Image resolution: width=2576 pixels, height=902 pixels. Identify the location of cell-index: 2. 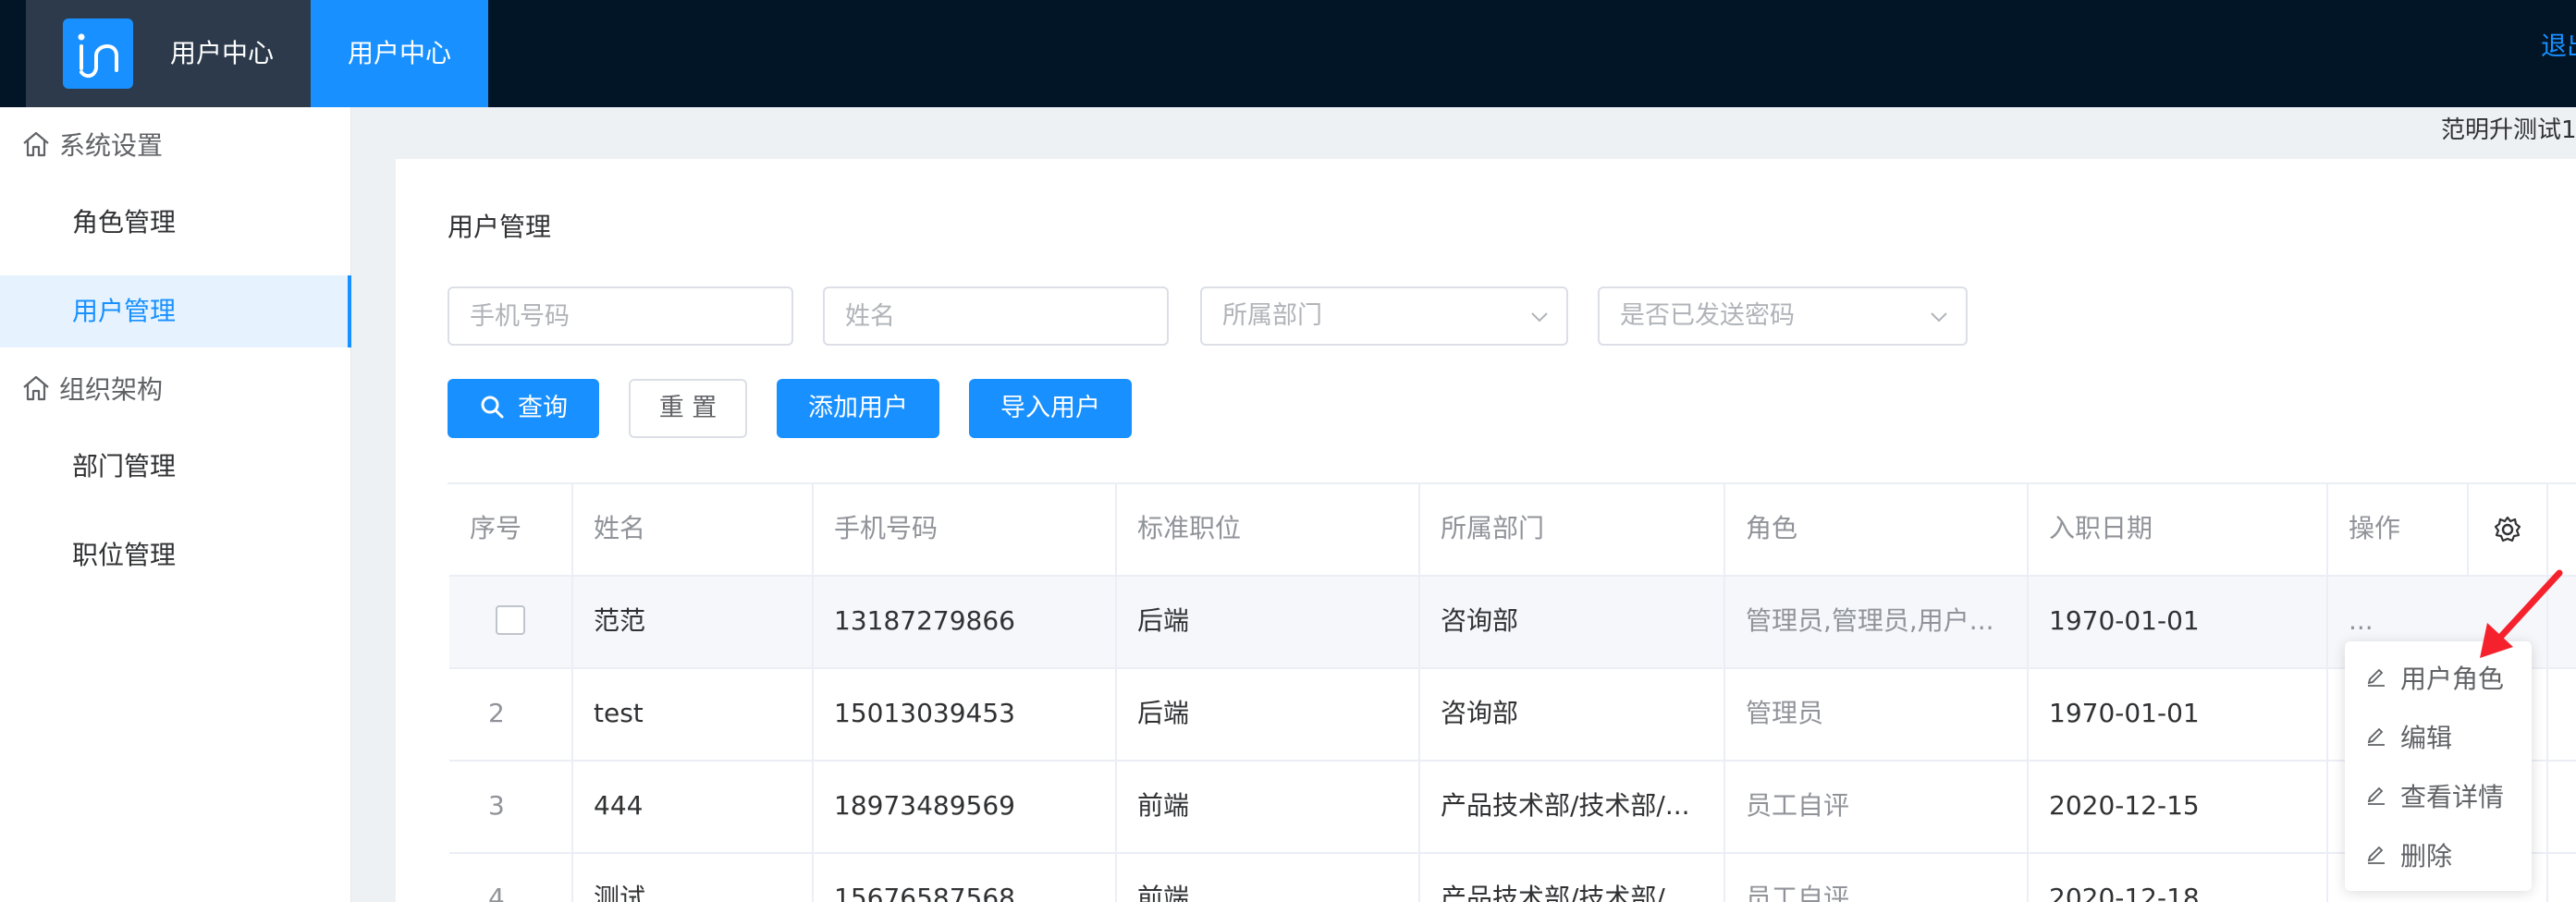
(511, 714).